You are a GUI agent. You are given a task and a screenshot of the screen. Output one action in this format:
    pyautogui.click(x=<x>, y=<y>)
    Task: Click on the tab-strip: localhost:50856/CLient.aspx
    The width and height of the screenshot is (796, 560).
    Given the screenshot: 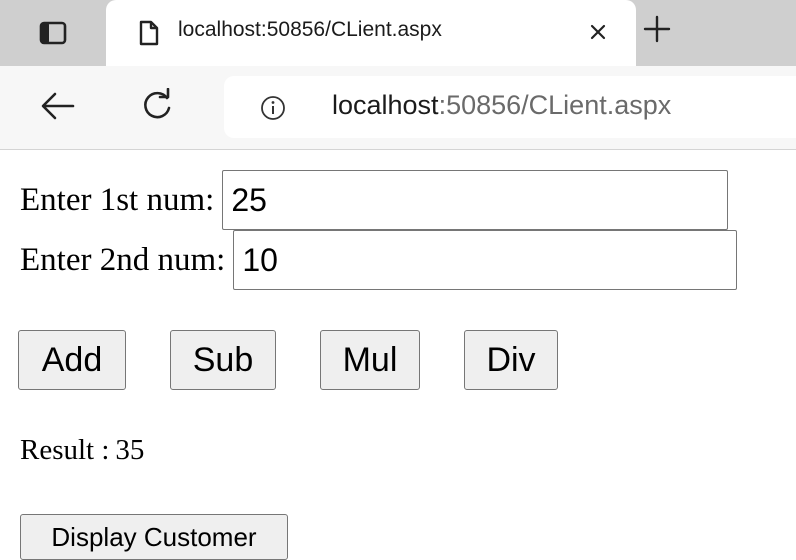 What is the action you would take?
    pyautogui.click(x=398, y=33)
    